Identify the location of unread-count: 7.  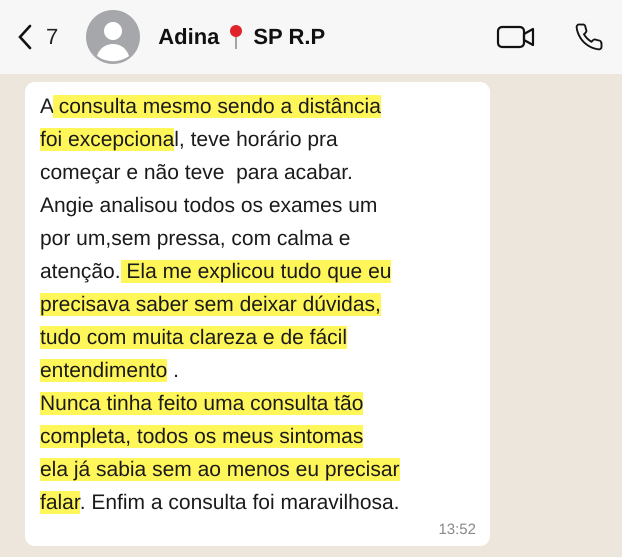
(52, 37).